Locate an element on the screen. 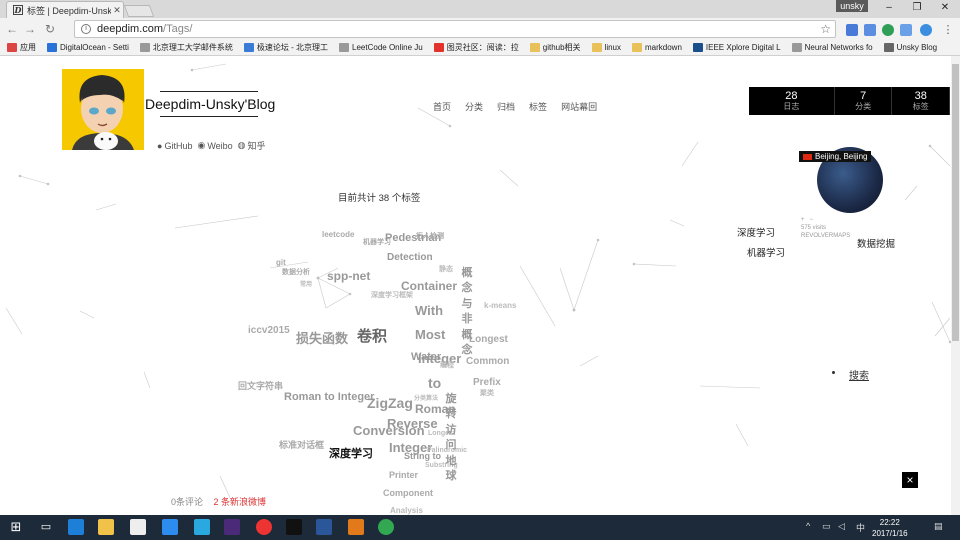 The image size is (960, 540). weibo-link: ◉ Weibo is located at coordinates (214, 145).